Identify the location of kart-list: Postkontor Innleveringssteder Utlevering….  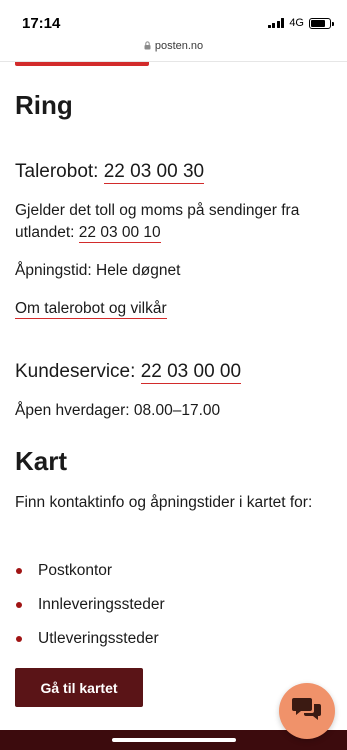
(90, 605).